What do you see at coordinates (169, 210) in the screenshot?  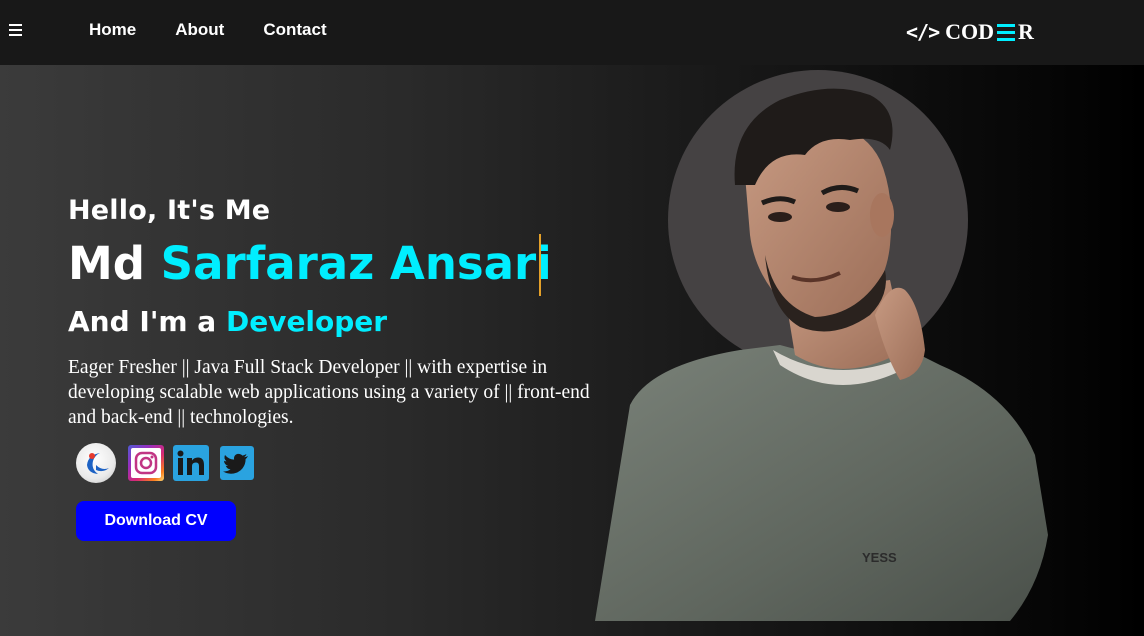 I see `greeting-heading: Hello, It's Me` at bounding box center [169, 210].